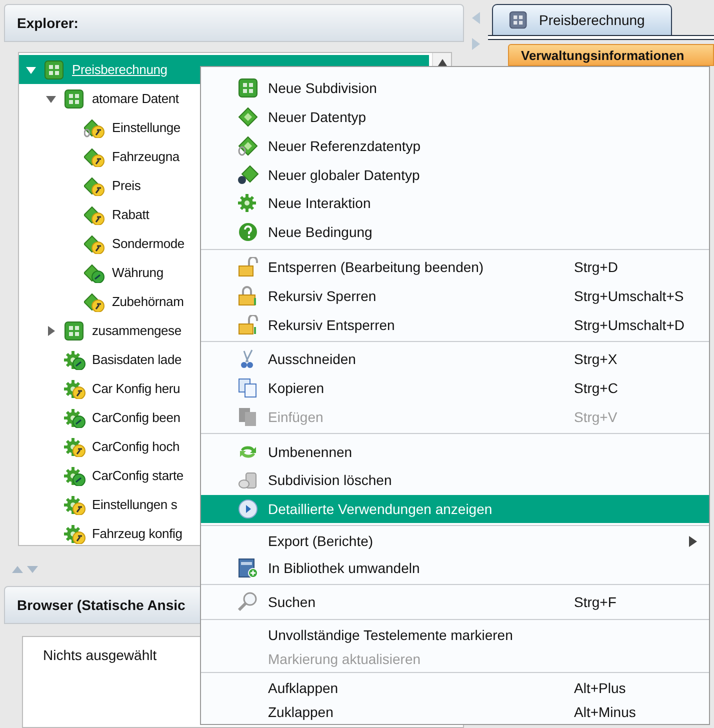  Describe the element at coordinates (600, 688) in the screenshot. I see `shortcut-text: Alt+Plus` at that location.